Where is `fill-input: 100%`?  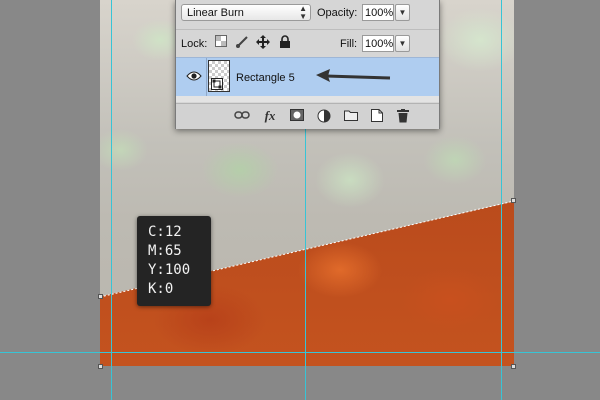
fill-input: 100% is located at coordinates (378, 43).